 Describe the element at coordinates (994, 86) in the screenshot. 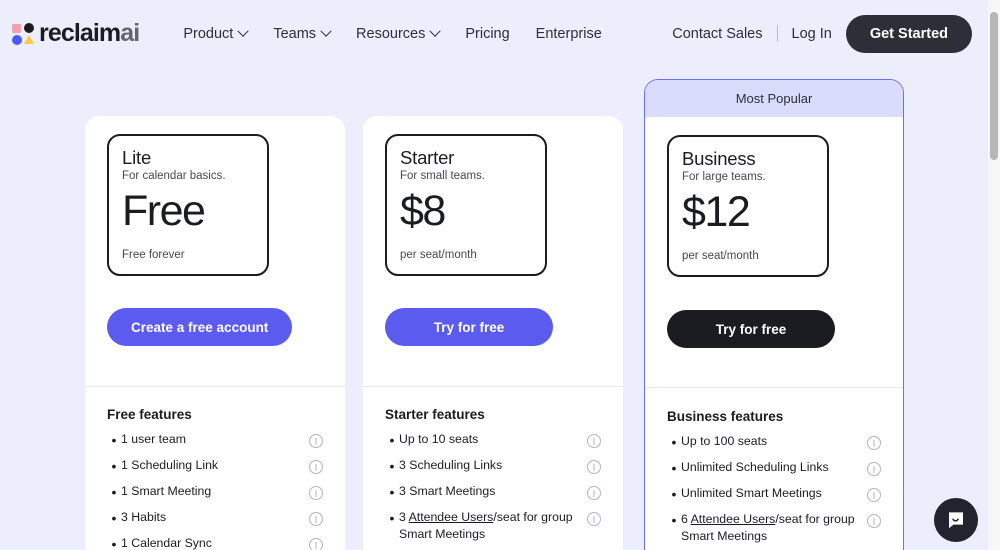

I see `page-scrollbar-thumb` at that location.